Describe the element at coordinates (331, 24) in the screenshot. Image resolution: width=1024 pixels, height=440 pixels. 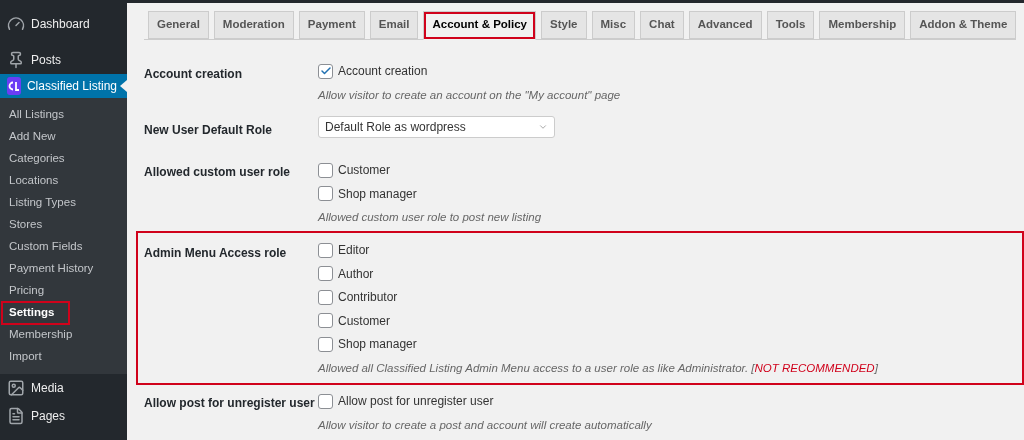
I see `settings-tab: Payment` at that location.